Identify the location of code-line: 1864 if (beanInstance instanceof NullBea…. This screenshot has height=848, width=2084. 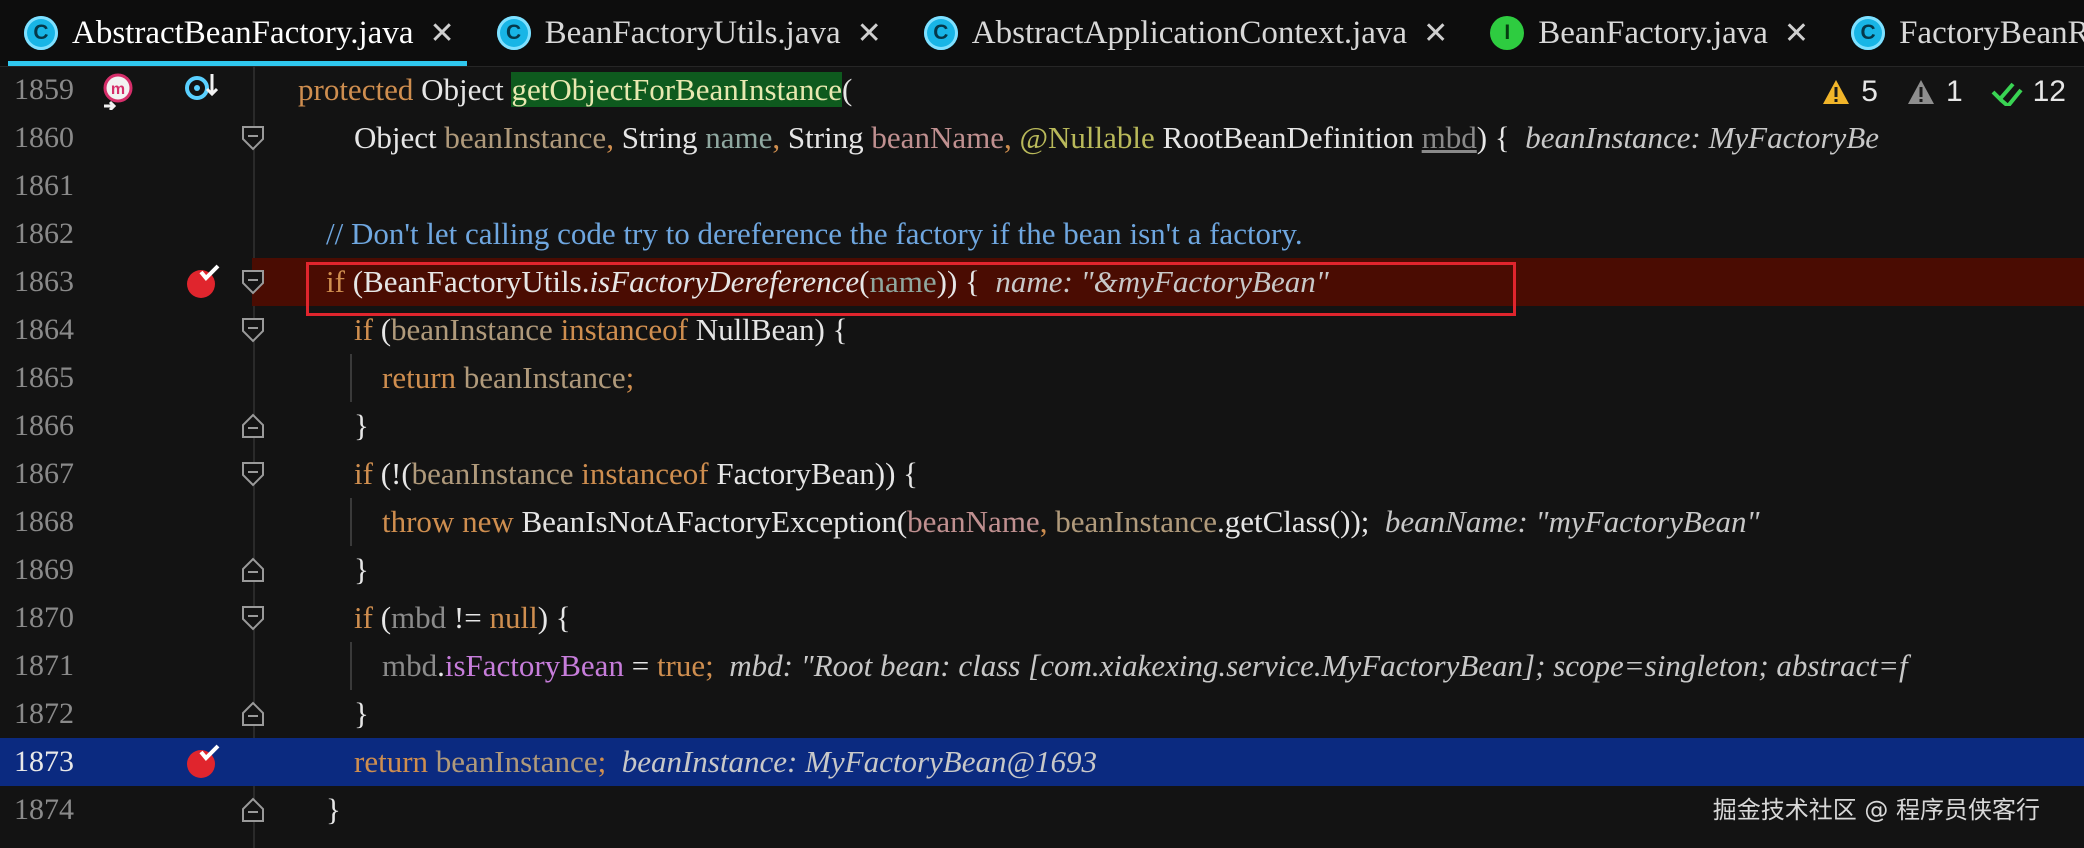
(1042, 330).